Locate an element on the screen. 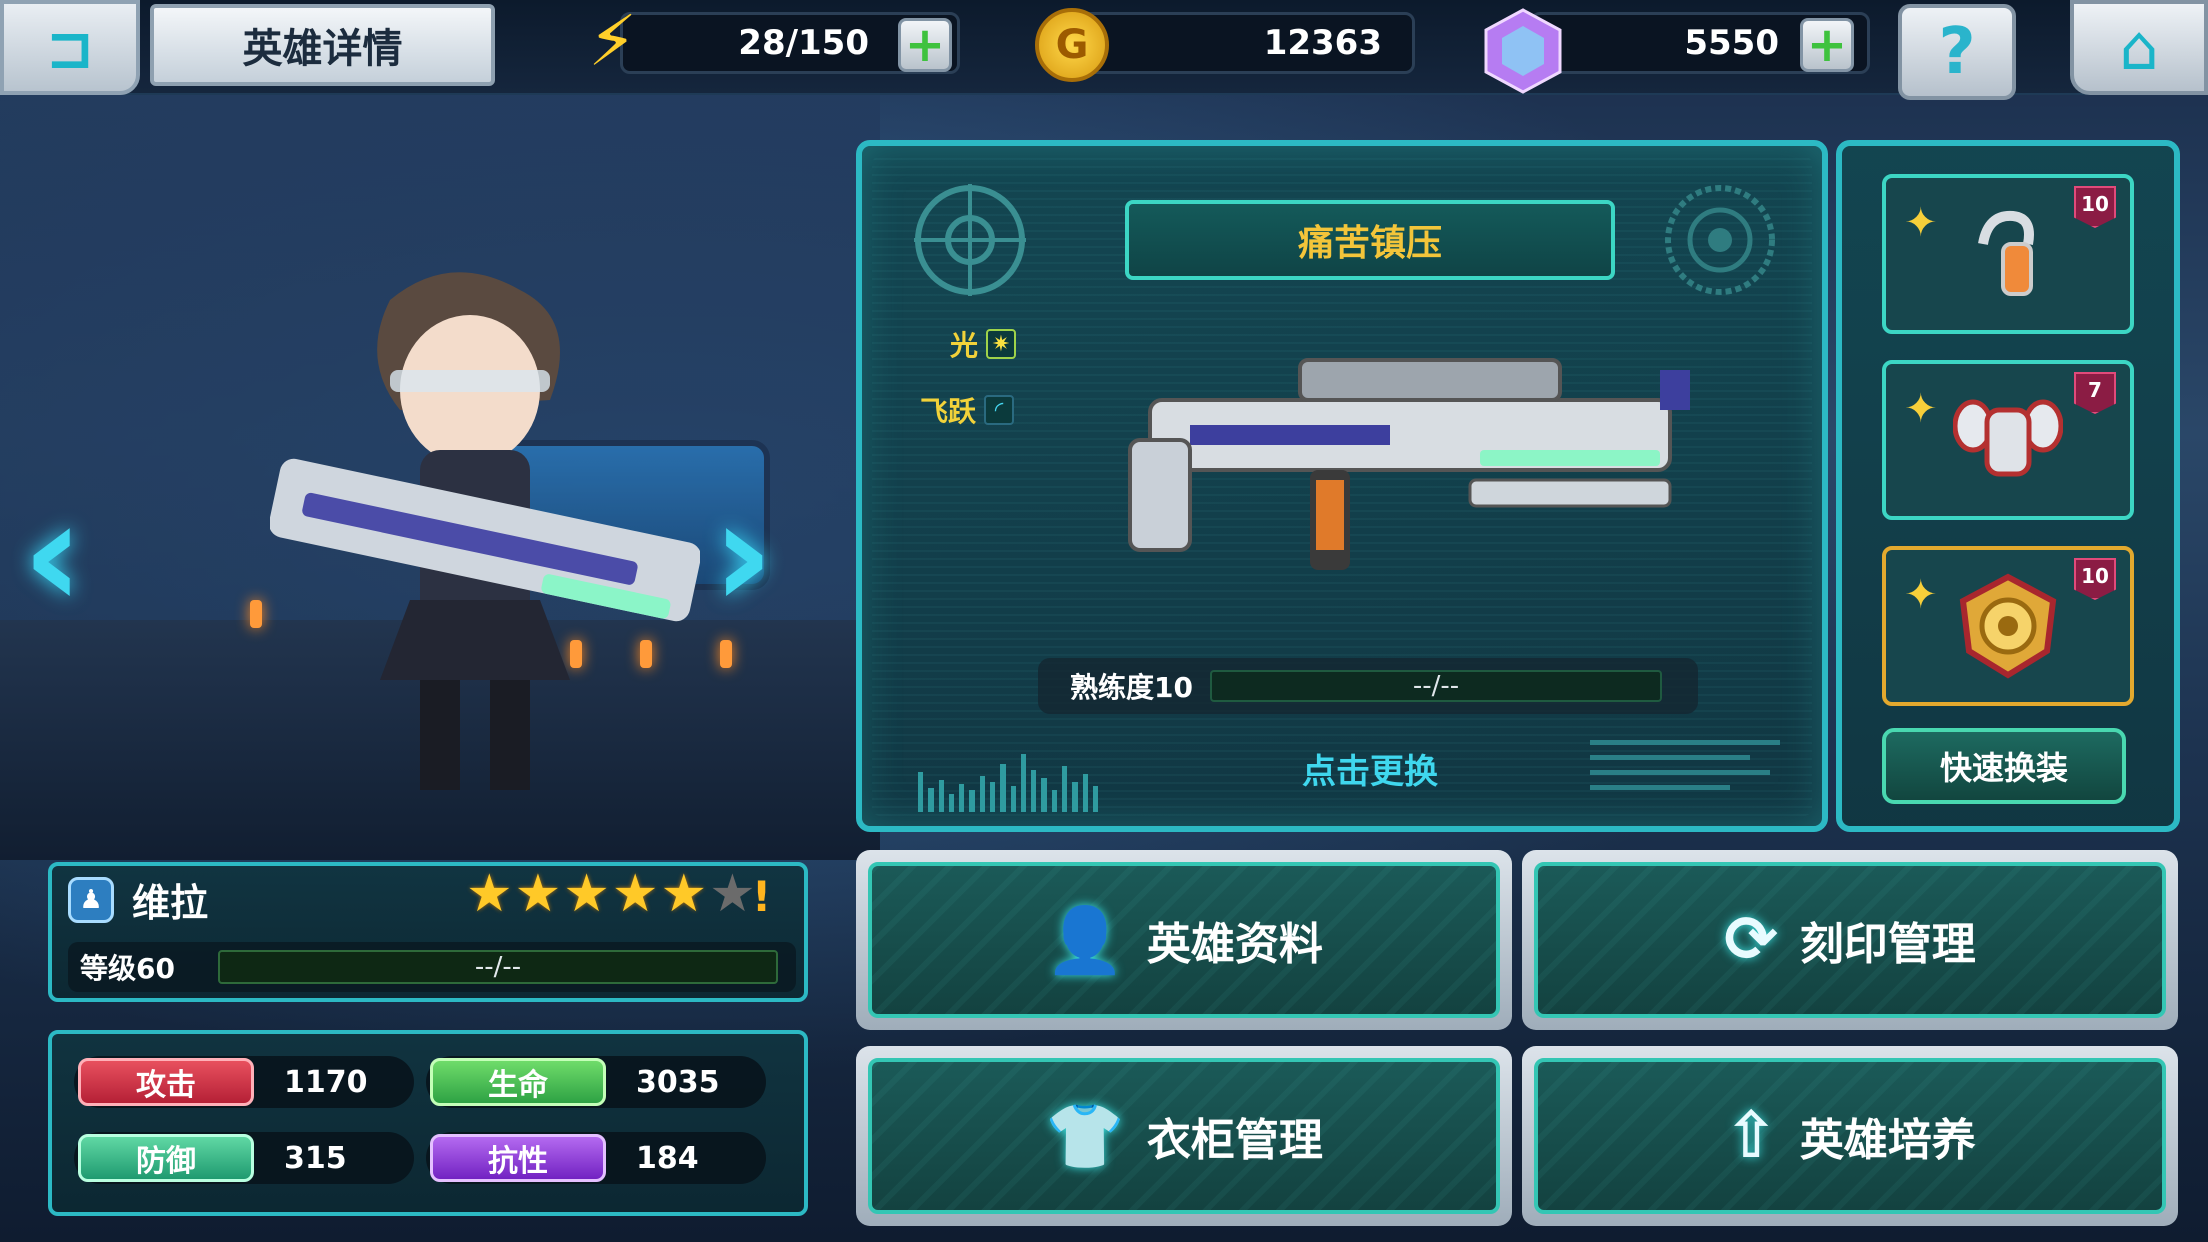 This screenshot has width=2208, height=1242. mastery-row: 熟练度10 --/-- is located at coordinates (1368, 686).